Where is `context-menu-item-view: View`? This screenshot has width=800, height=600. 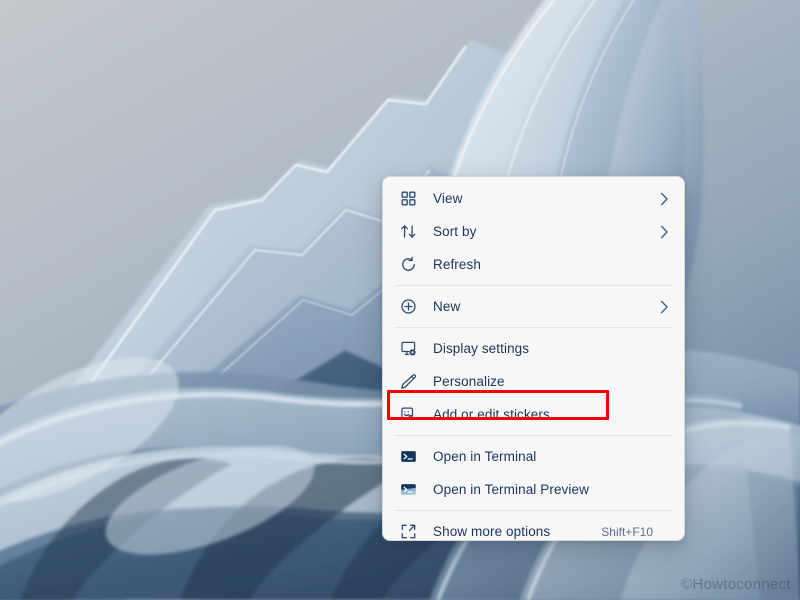
context-menu-item-view: View is located at coordinates (533, 198).